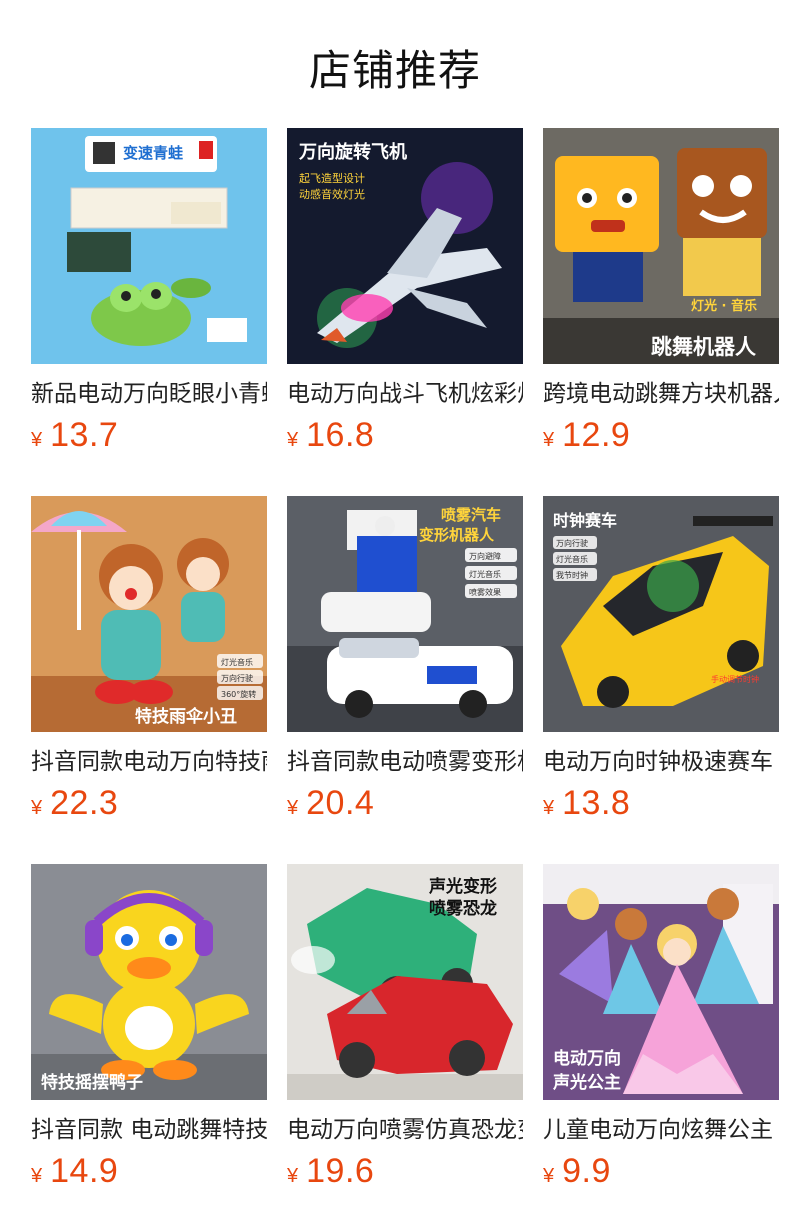  Describe the element at coordinates (405, 762) in the screenshot. I see `product-title: 抖音同款电动喷雾变形机器人` at that location.